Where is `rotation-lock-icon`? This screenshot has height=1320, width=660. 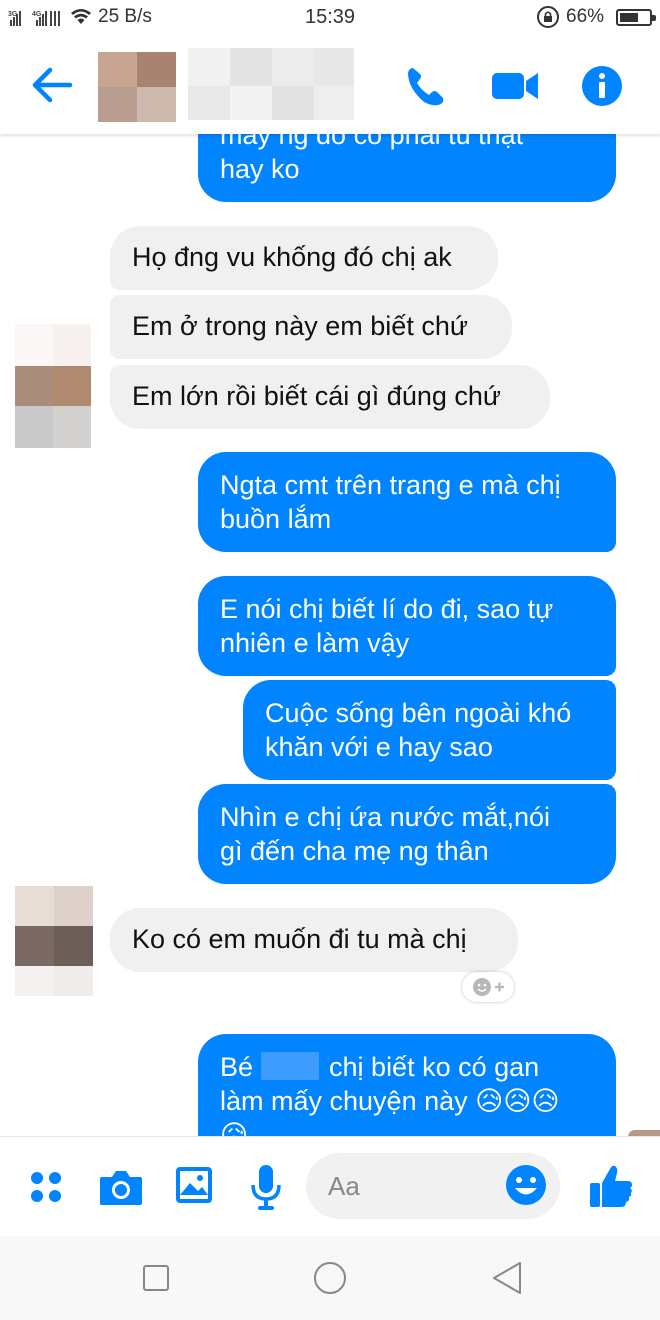 rotation-lock-icon is located at coordinates (548, 17).